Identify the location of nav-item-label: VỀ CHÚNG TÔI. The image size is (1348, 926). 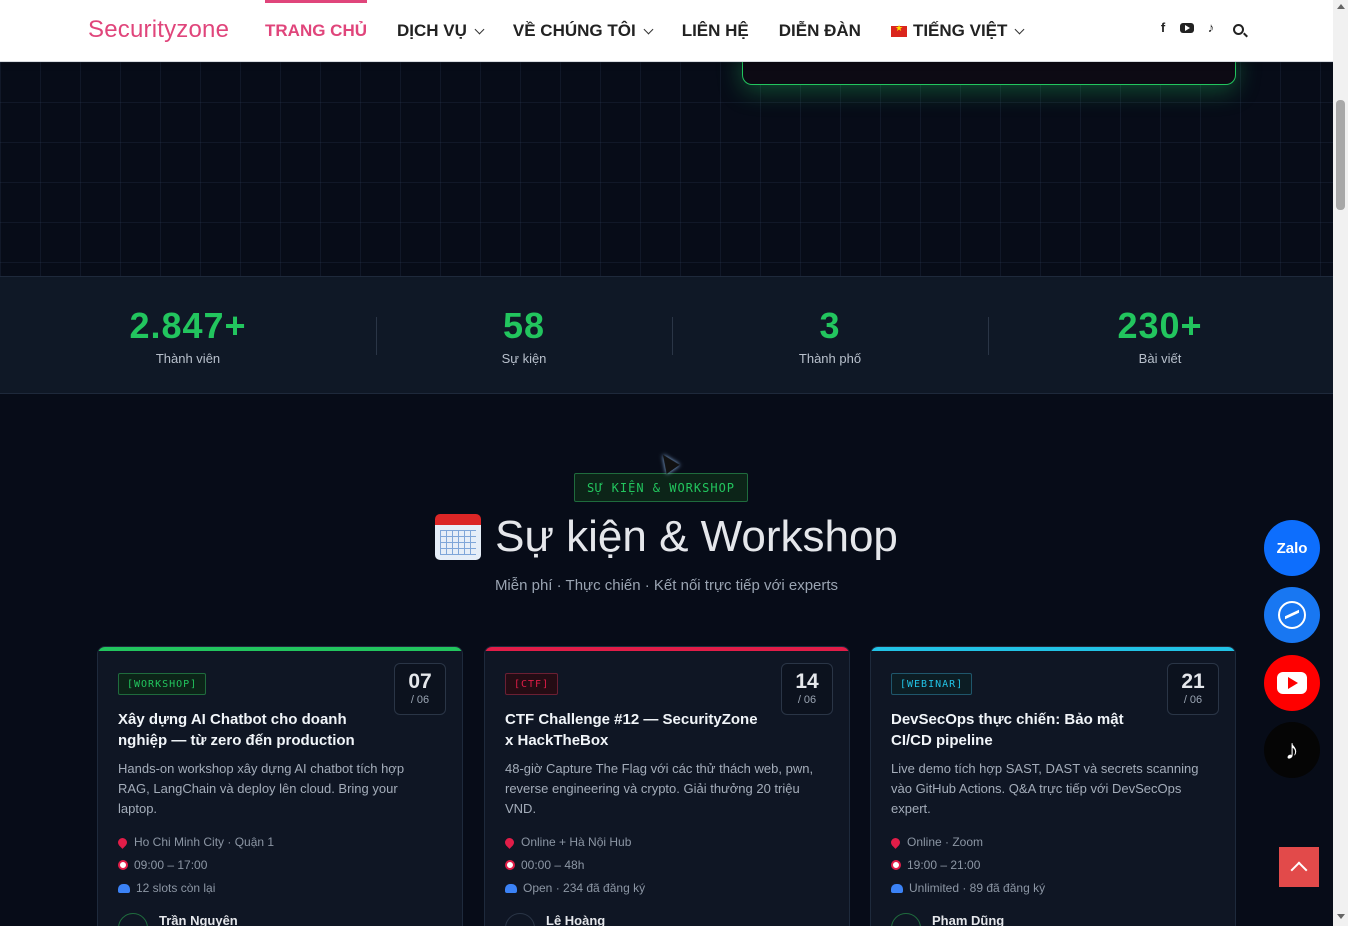
(574, 30).